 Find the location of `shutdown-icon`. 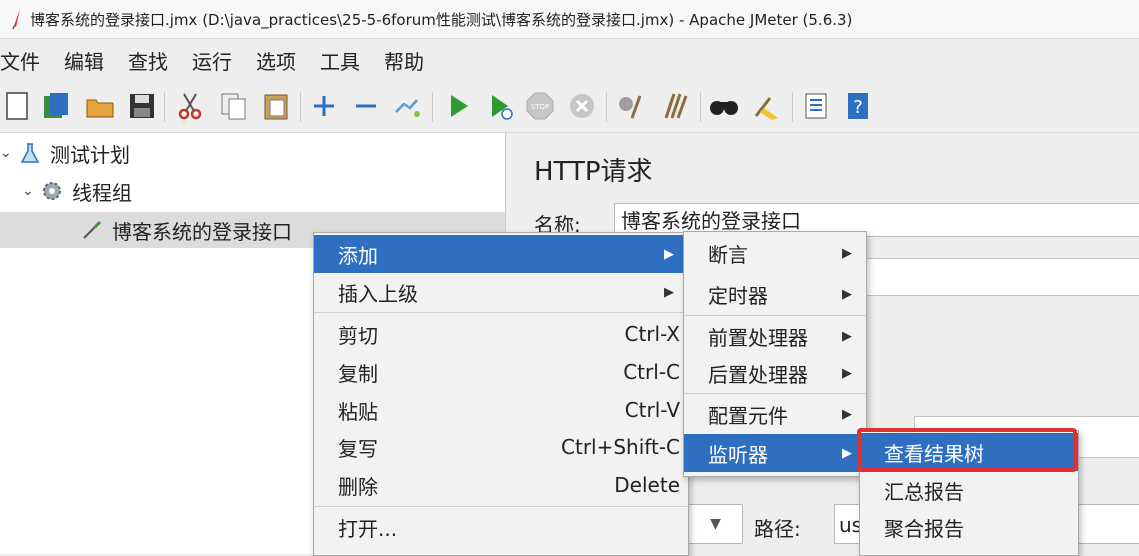

shutdown-icon is located at coordinates (582, 106).